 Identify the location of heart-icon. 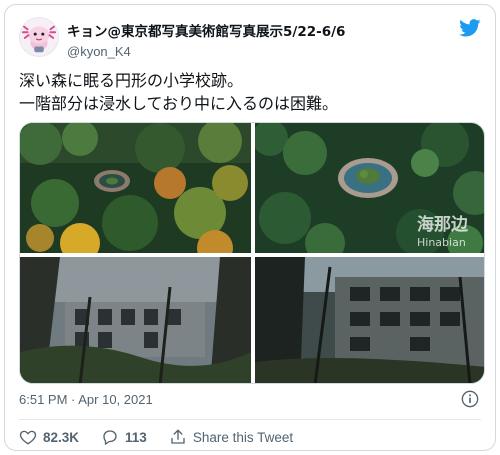
(28, 437).